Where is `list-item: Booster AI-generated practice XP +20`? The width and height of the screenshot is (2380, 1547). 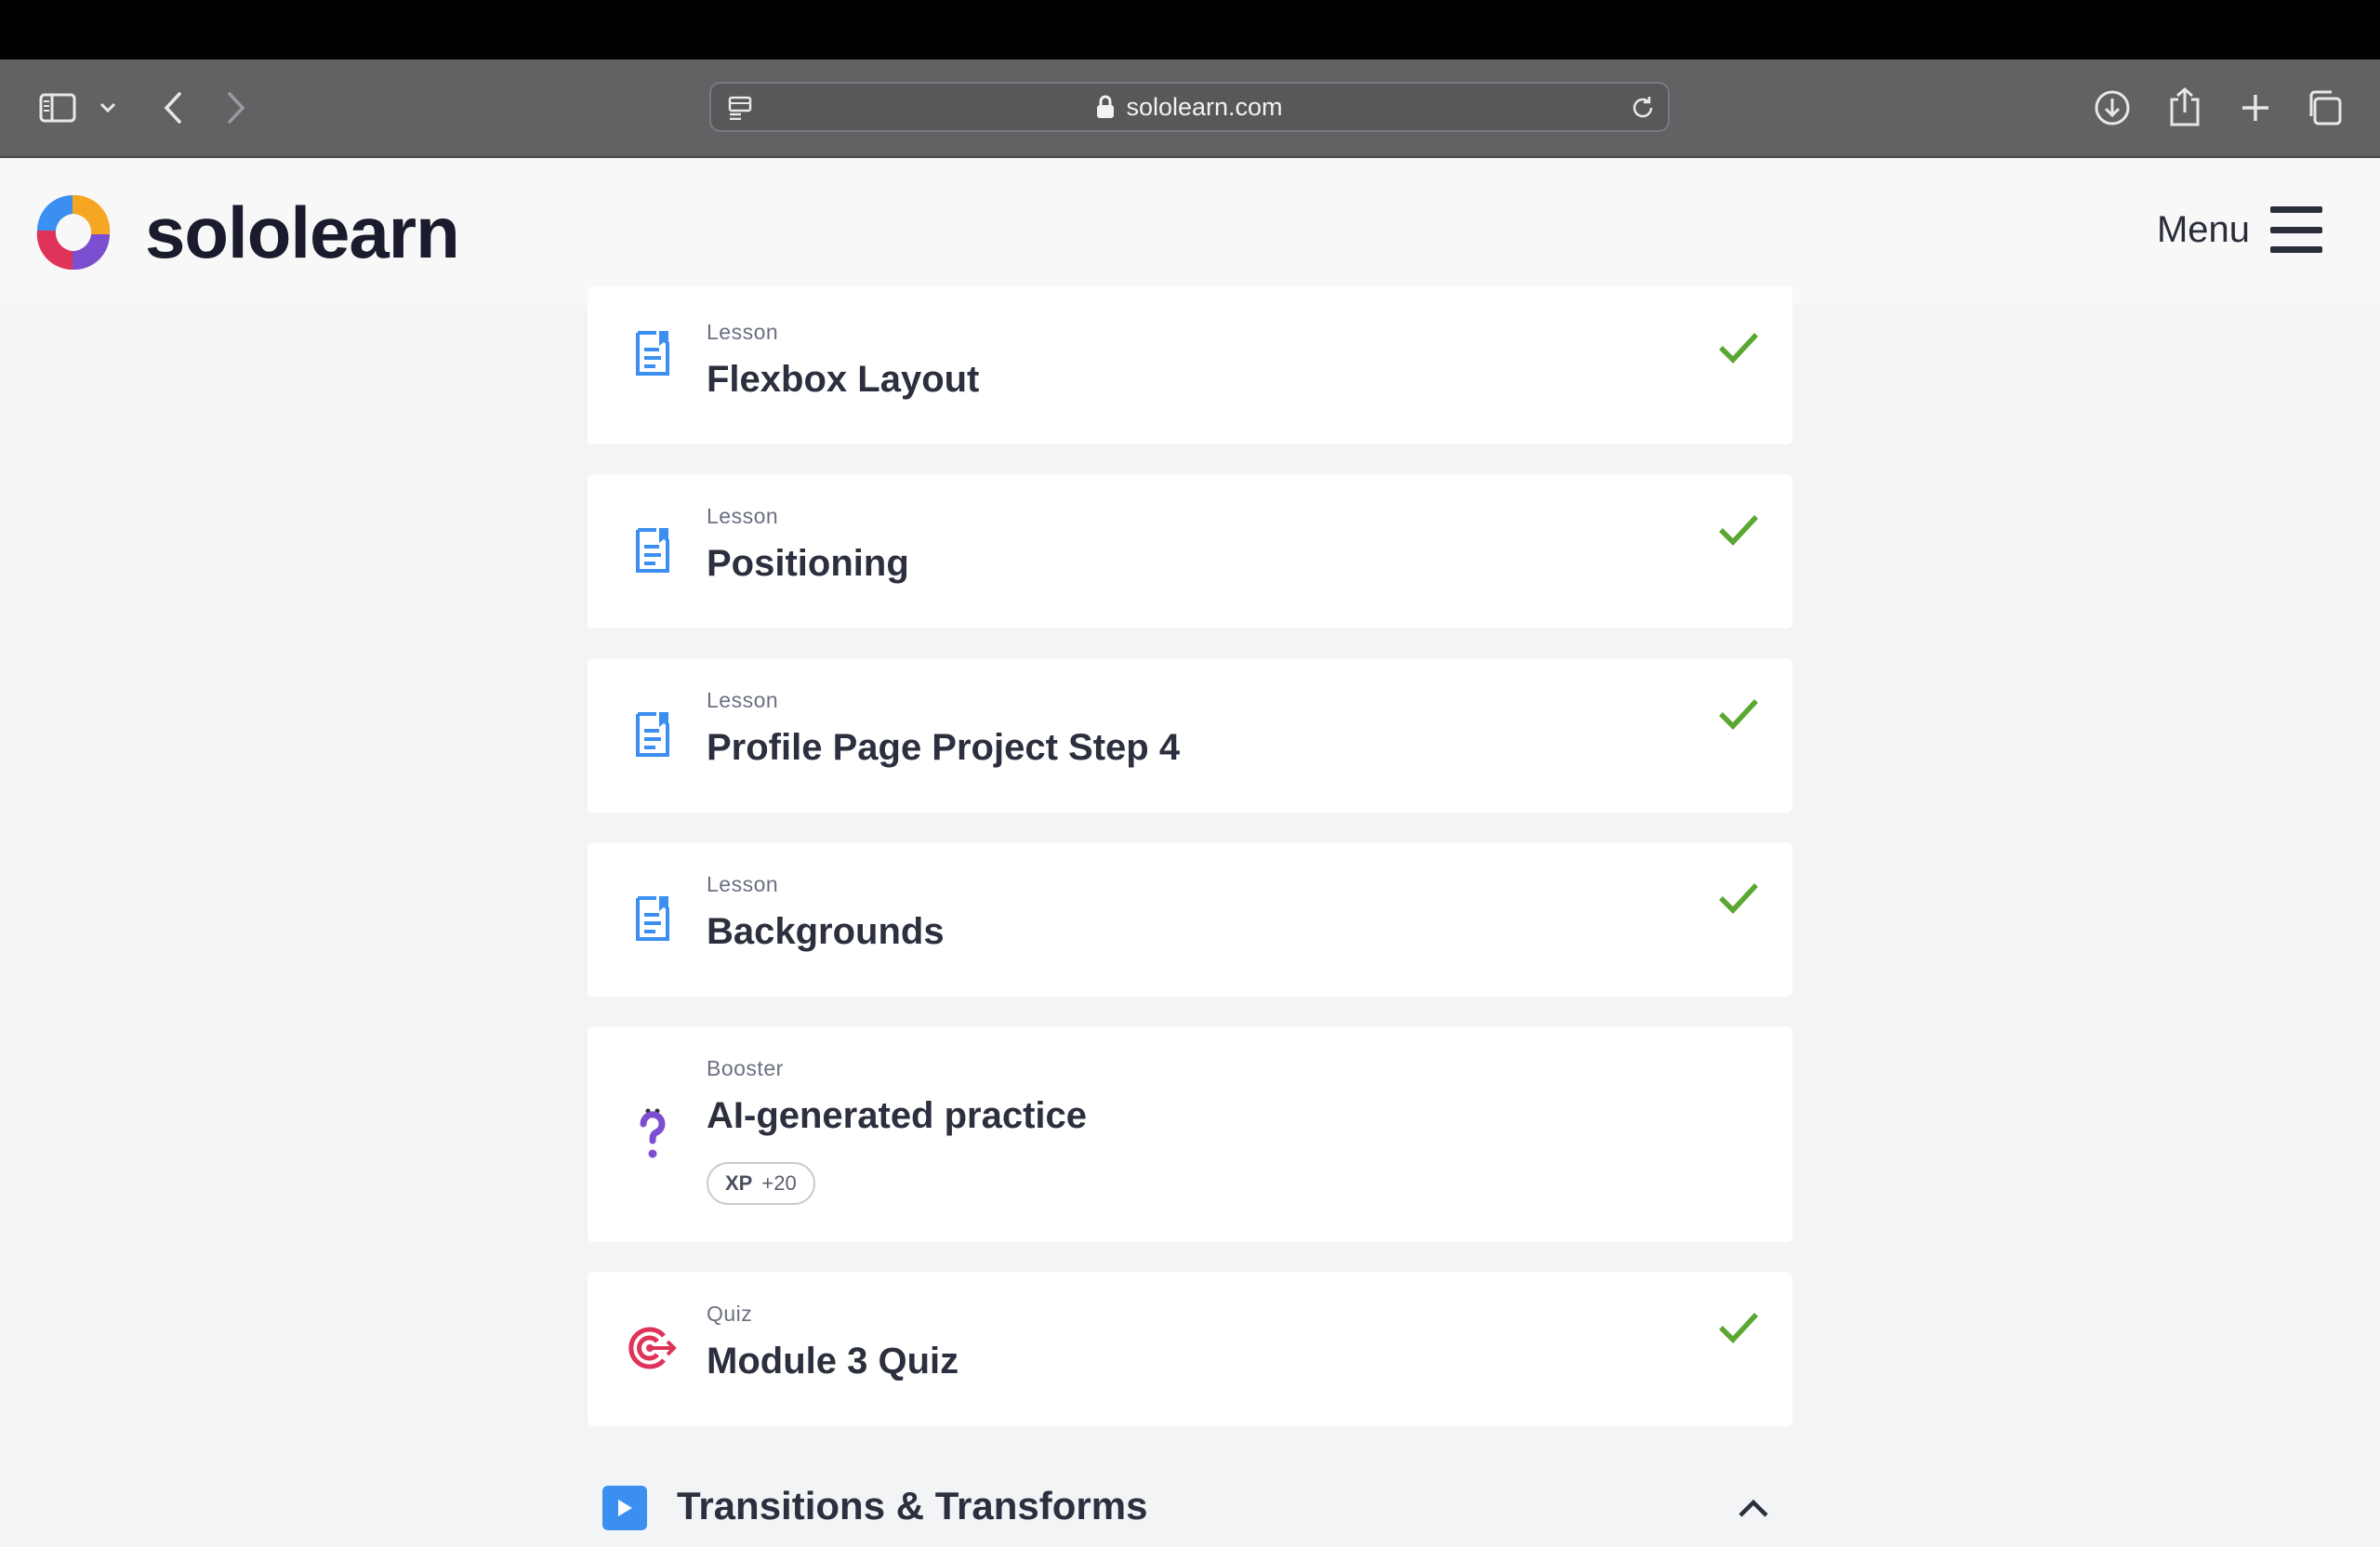 list-item: Booster AI-generated practice XP +20 is located at coordinates (1190, 1134).